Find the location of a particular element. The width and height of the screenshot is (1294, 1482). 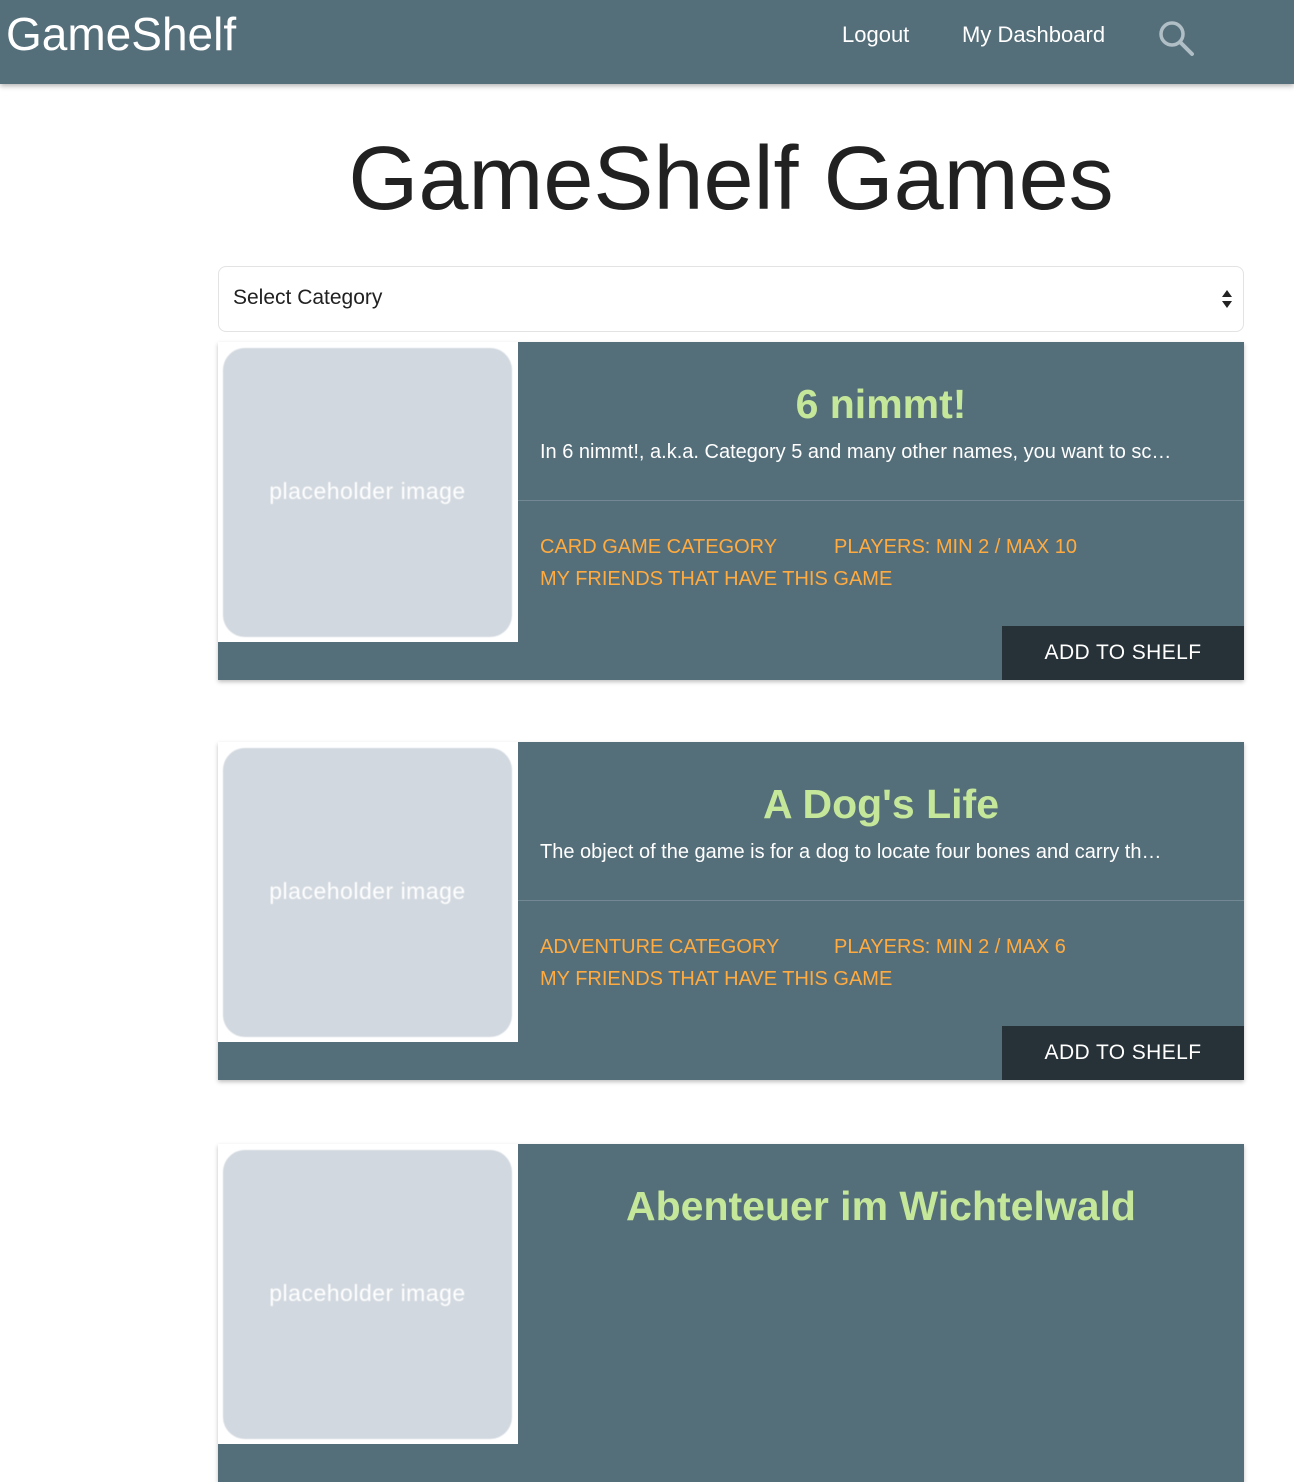

game-title: 6 nimmt! is located at coordinates (881, 404).